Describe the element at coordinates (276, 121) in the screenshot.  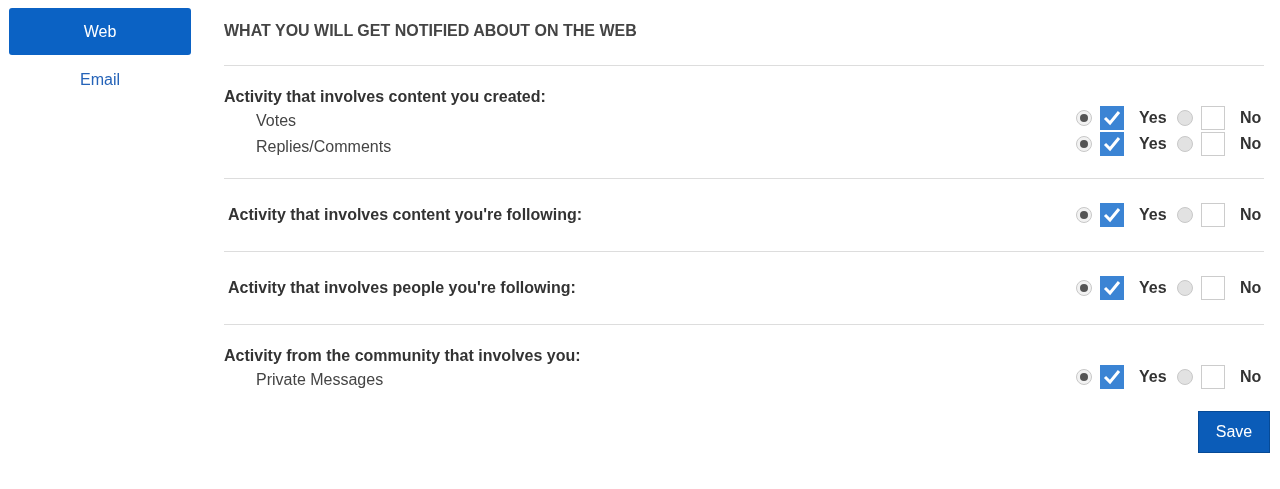
I see `setting-label: Votes` at that location.